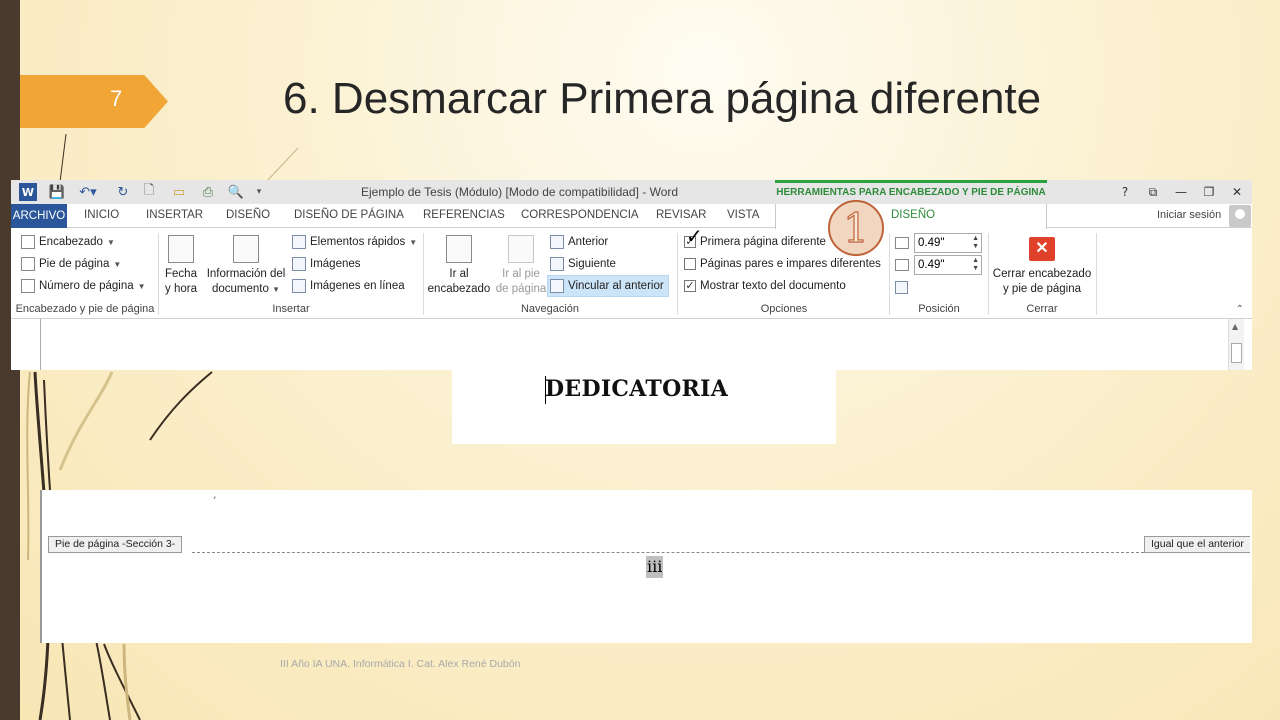 The width and height of the screenshot is (1280, 720). I want to click on page-edge, so click(40, 344).